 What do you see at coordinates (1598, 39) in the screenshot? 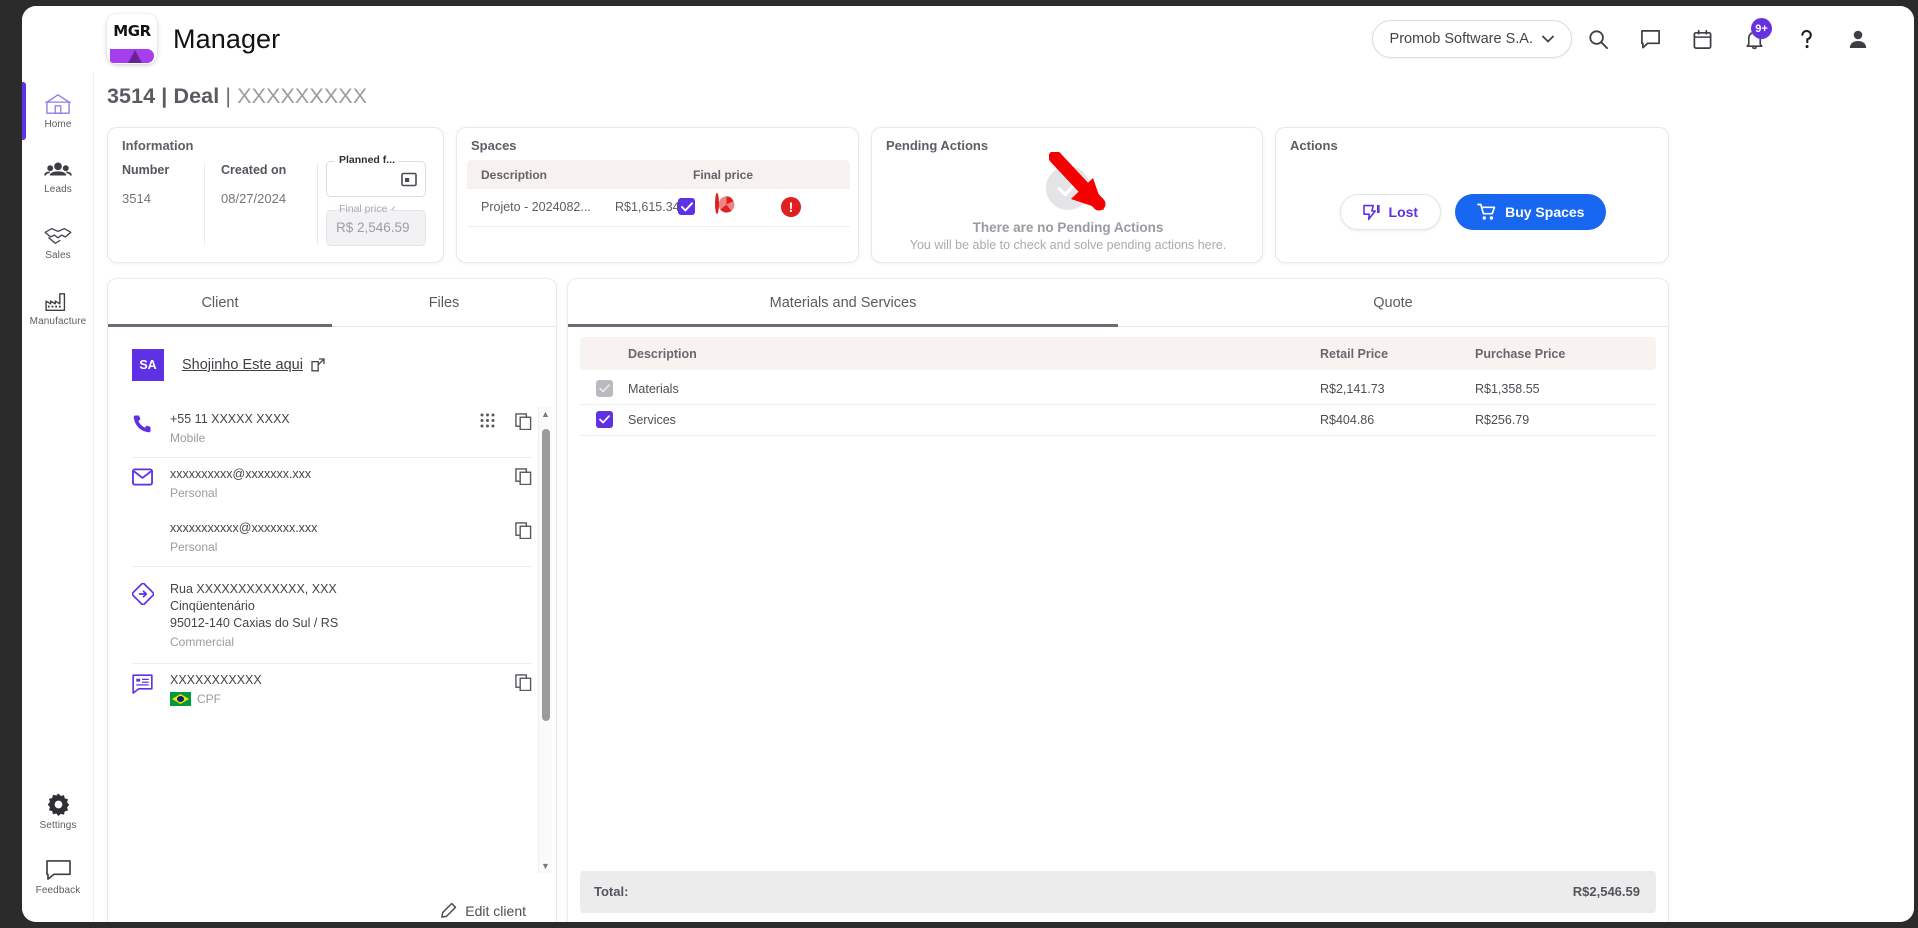
I see `search-icon` at bounding box center [1598, 39].